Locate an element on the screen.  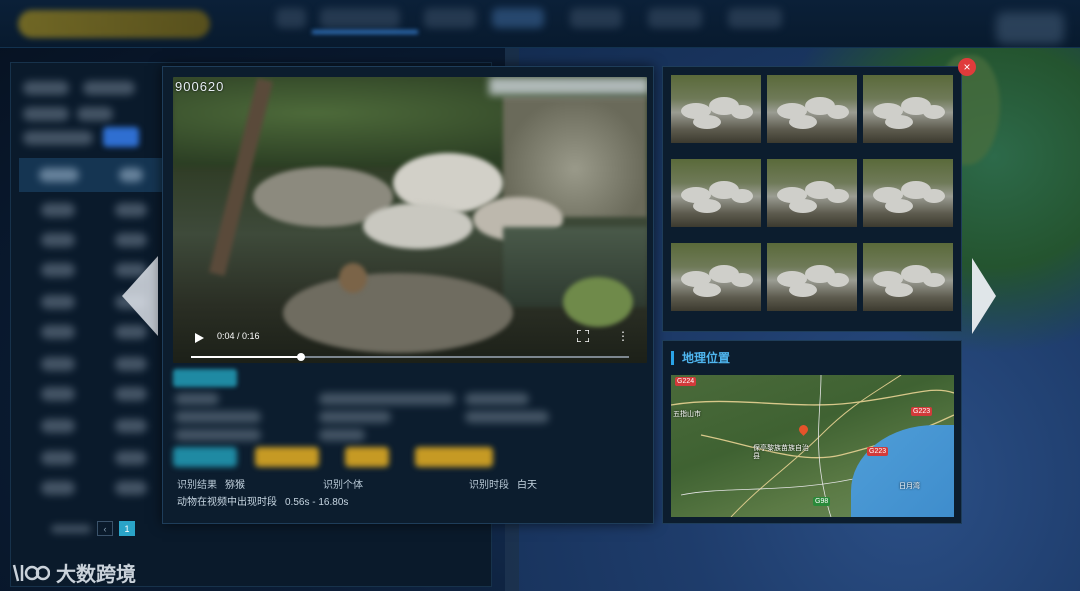
location-map: G224 G223 G223 G98 五指山市 保亭黎族苗族自治县 日月湾 is located at coordinates (812, 446).